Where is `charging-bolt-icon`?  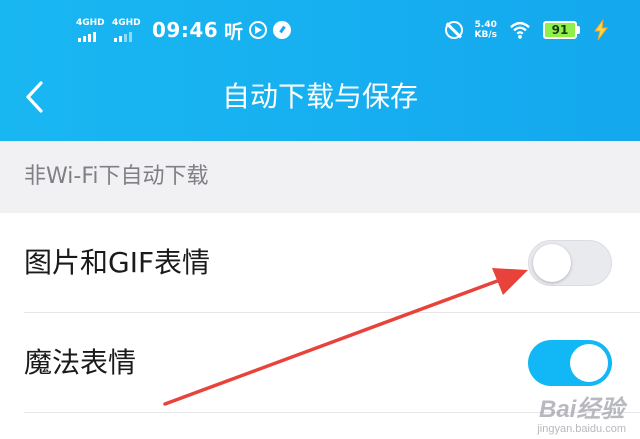 charging-bolt-icon is located at coordinates (601, 30).